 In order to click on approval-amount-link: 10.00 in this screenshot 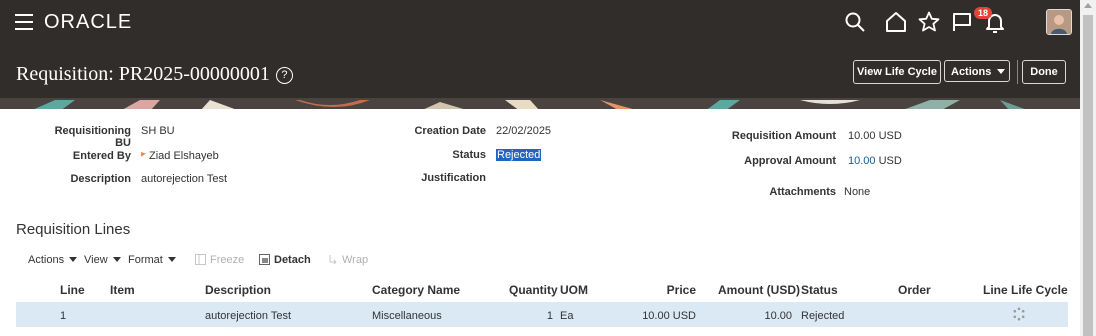, I will do `click(862, 161)`.